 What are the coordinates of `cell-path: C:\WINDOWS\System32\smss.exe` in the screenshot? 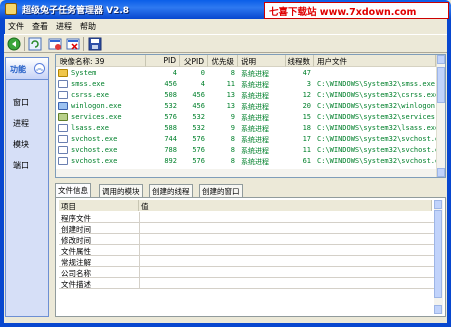 It's located at (376, 84).